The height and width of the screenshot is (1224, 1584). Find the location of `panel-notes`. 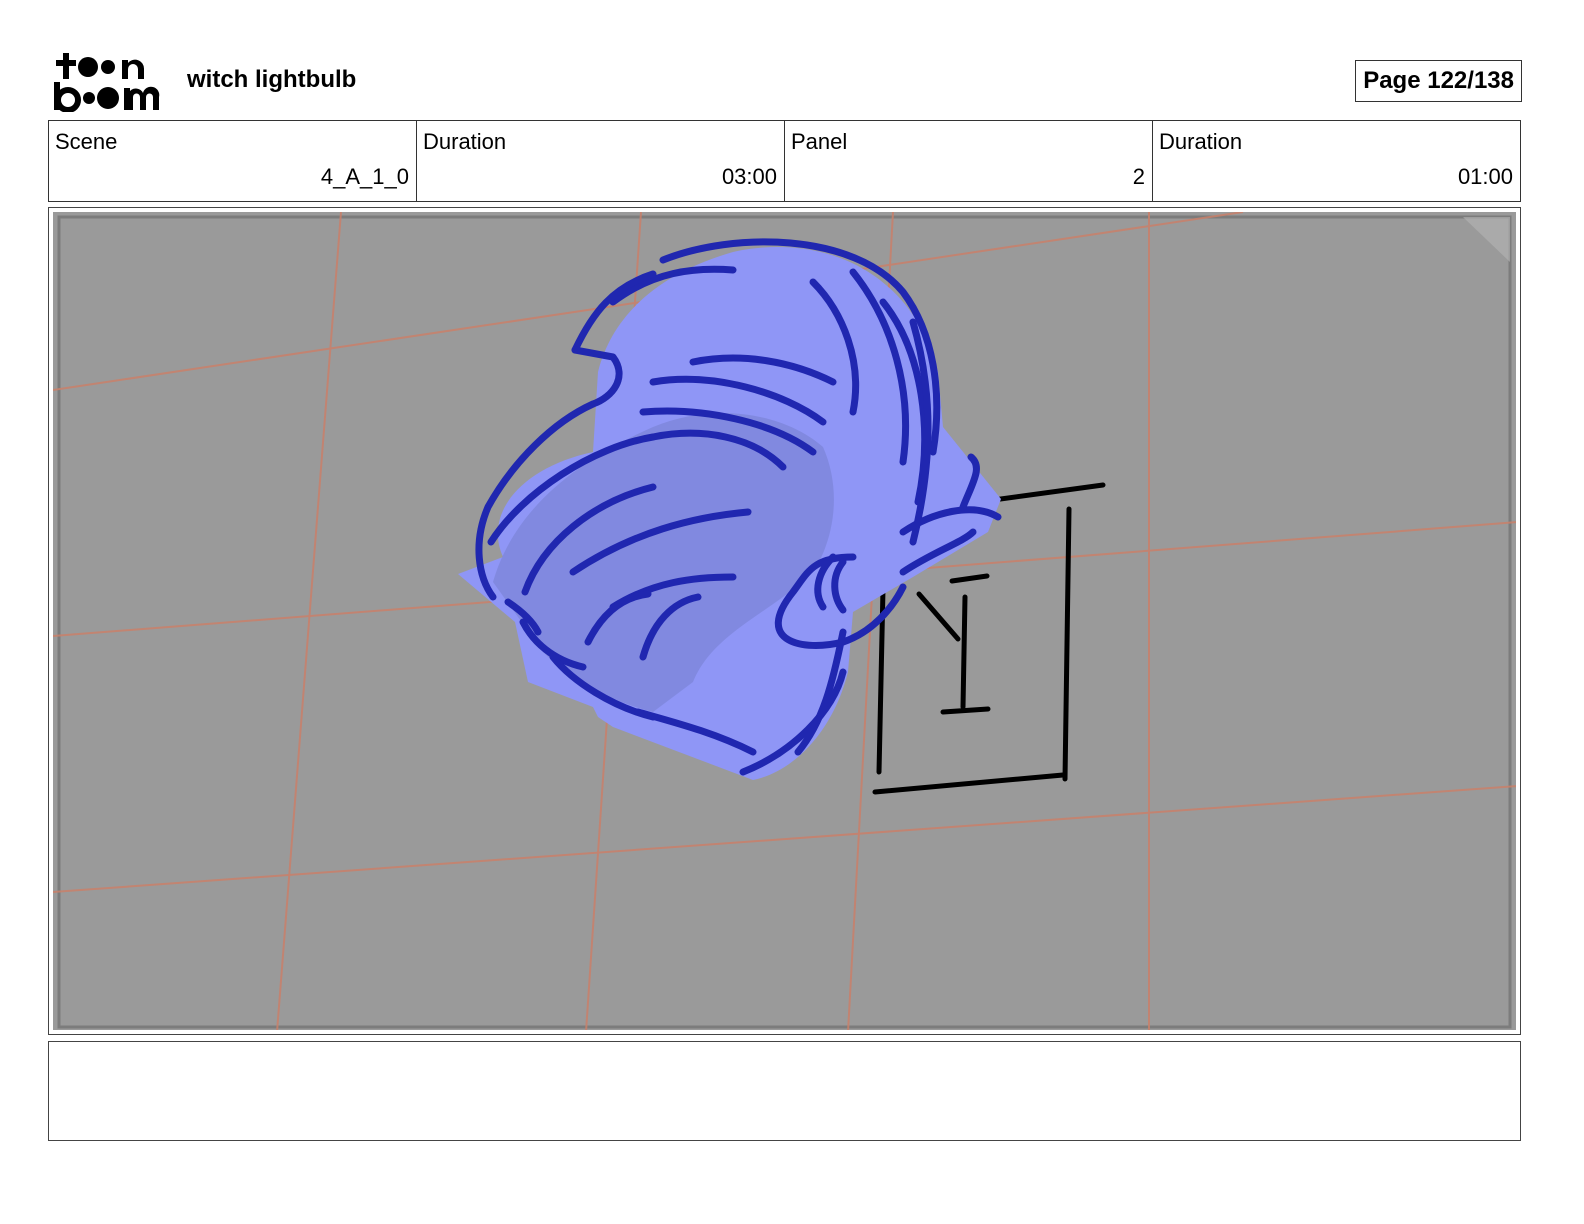

panel-notes is located at coordinates (784, 1091).